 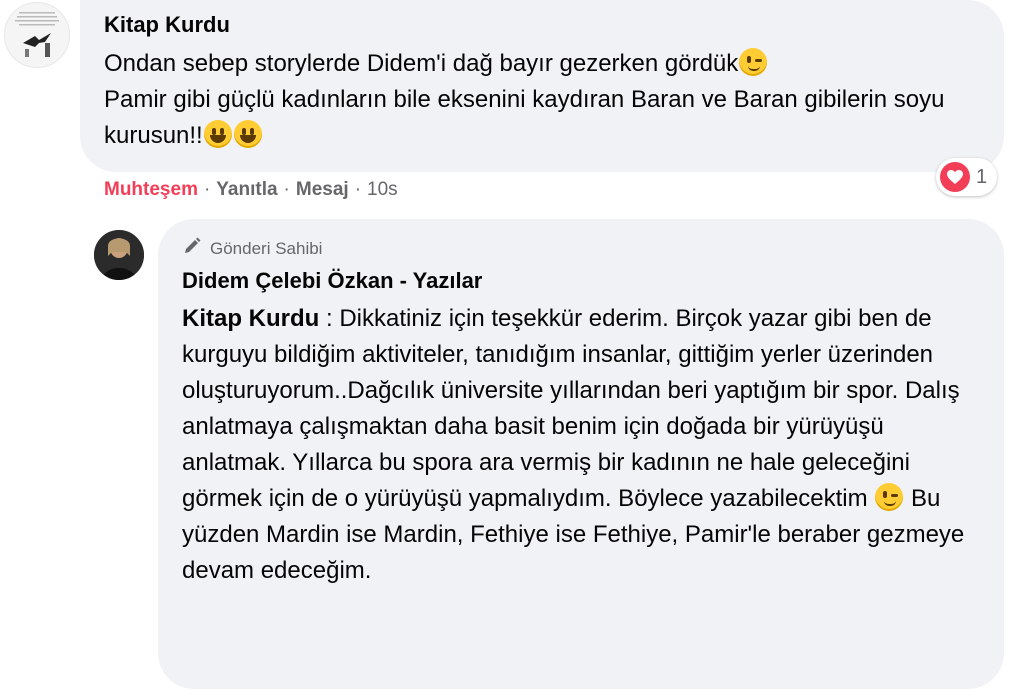 What do you see at coordinates (266, 248) in the screenshot?
I see `author-badge-label: Gönderi Sahibi` at bounding box center [266, 248].